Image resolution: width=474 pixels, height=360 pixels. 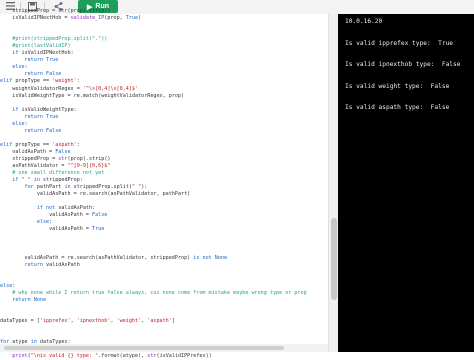 I want to click on code-line: if isValidWeightType:, so click(x=44, y=109).